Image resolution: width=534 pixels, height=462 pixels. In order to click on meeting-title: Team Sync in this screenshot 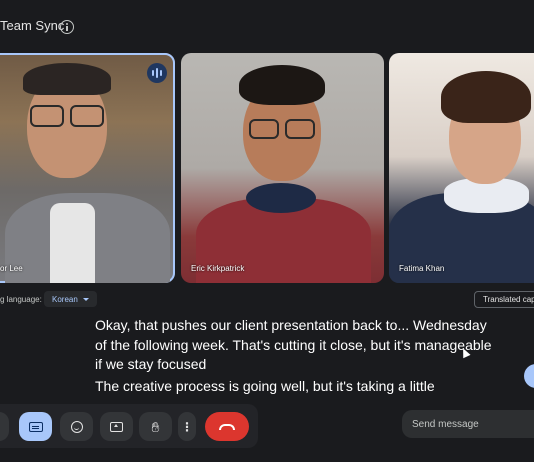, I will do `click(32, 25)`.